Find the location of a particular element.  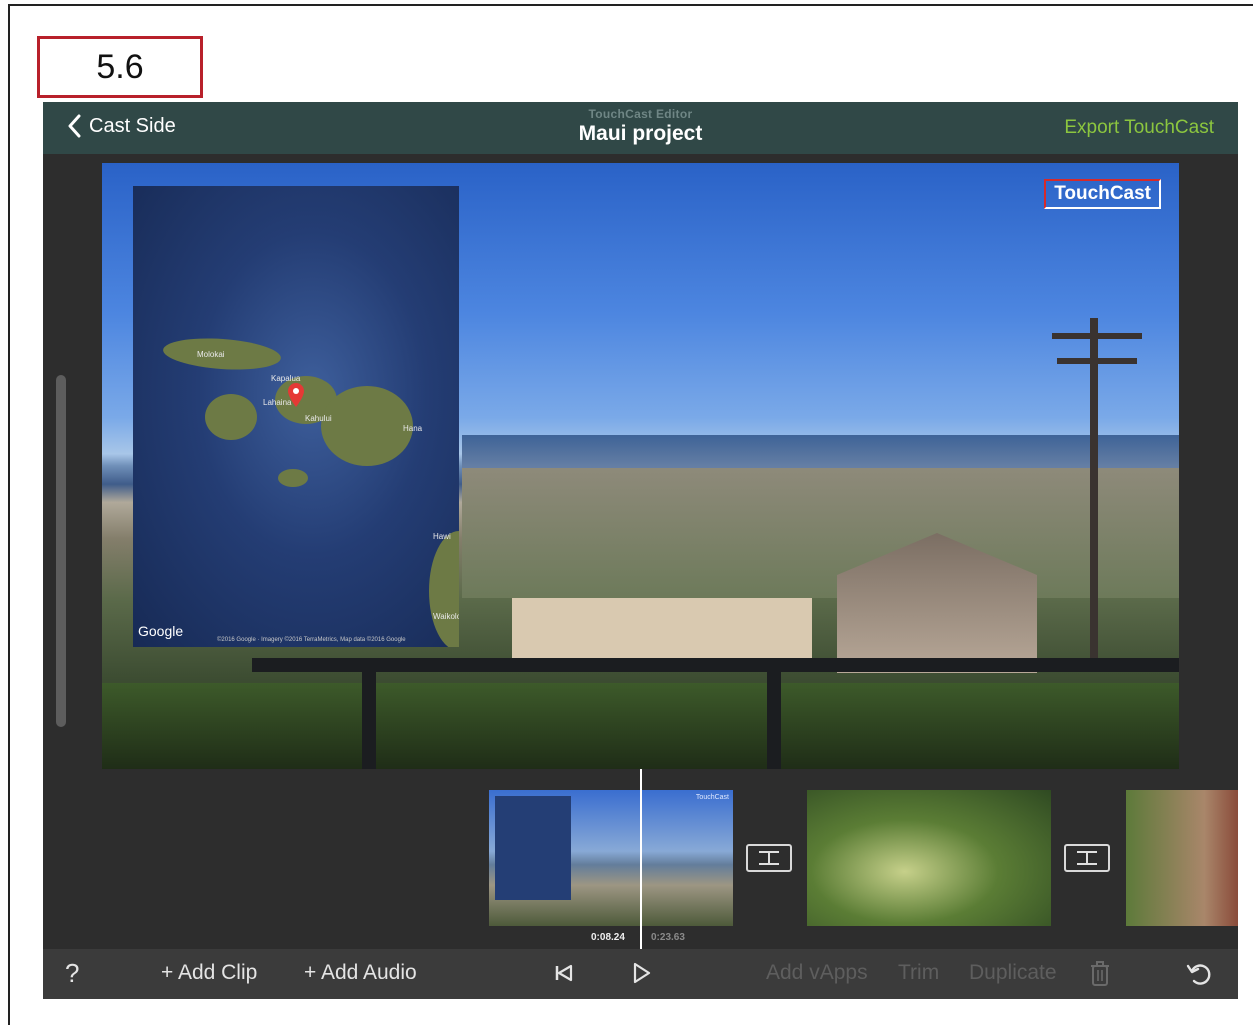

delete-button is located at coordinates (1100, 977).